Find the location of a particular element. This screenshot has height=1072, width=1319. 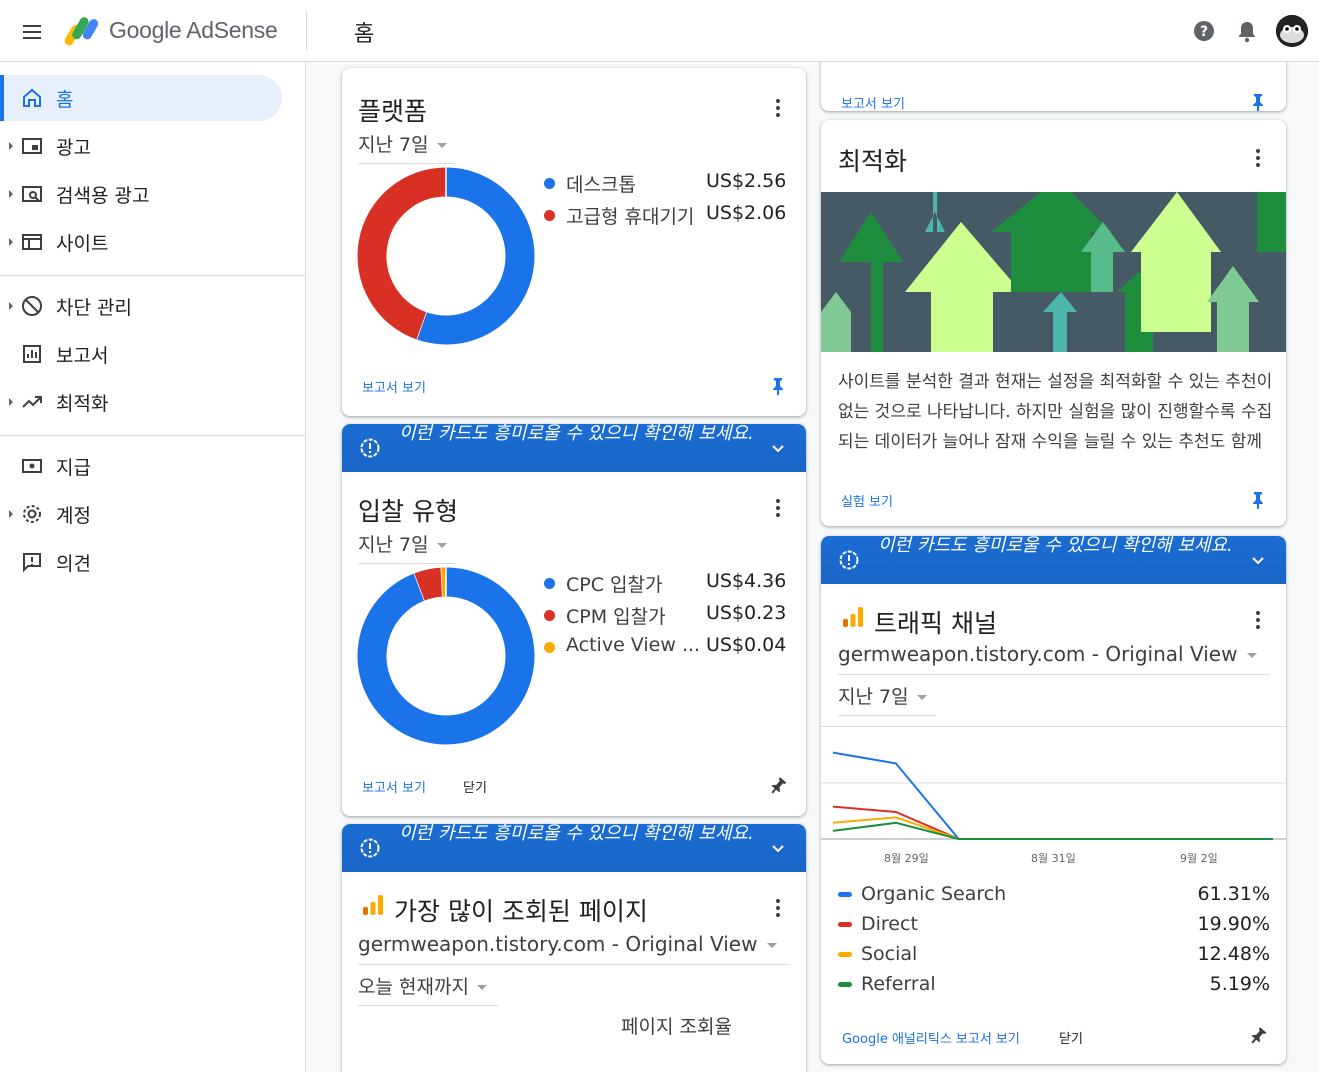

date-range-select: 오늘 현재까지 is located at coordinates (428, 989).